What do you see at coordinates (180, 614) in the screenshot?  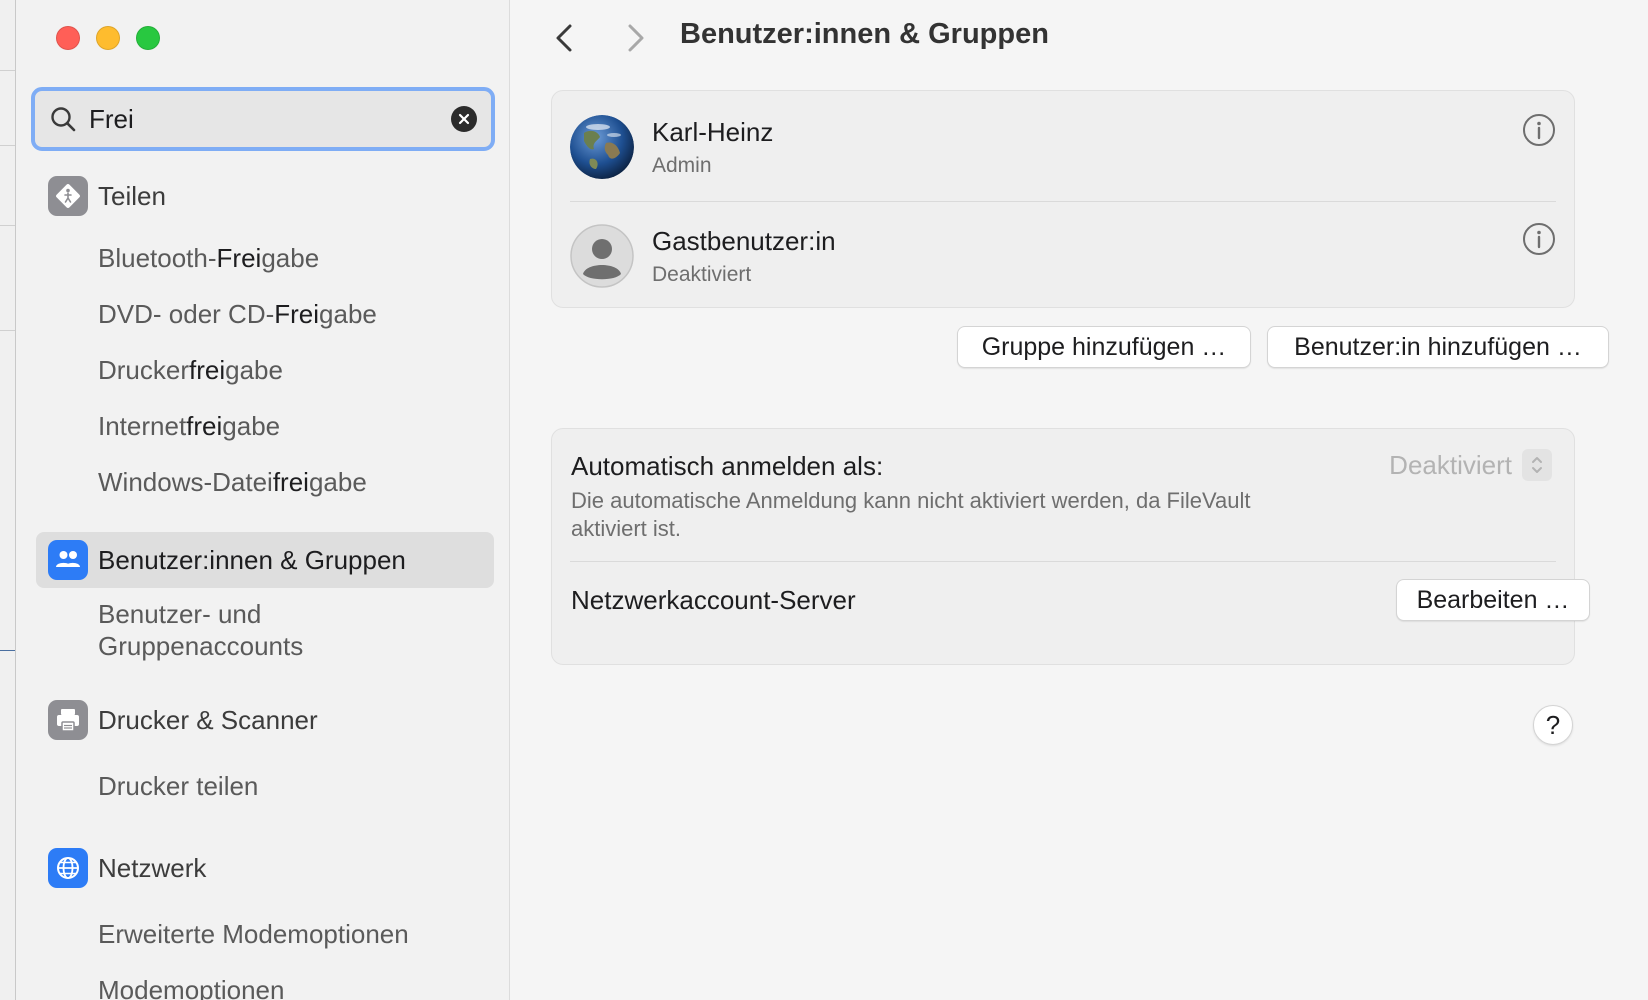 I see `subitem-text: Benutzer- und` at bounding box center [180, 614].